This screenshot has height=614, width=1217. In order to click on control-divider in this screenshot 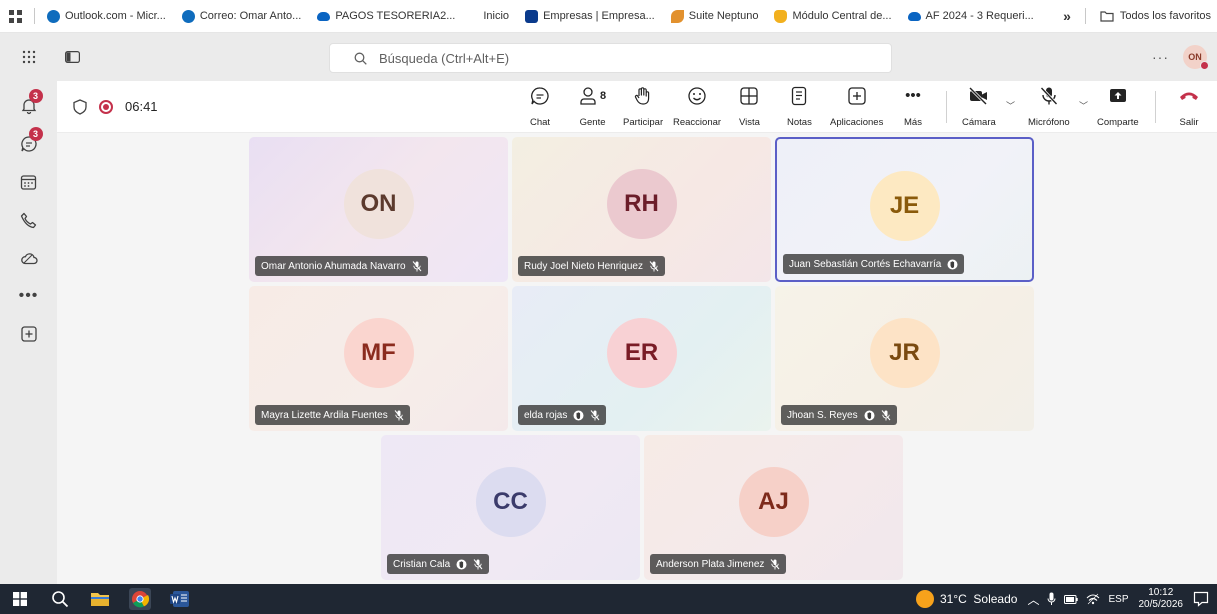, I will do `click(1155, 107)`.